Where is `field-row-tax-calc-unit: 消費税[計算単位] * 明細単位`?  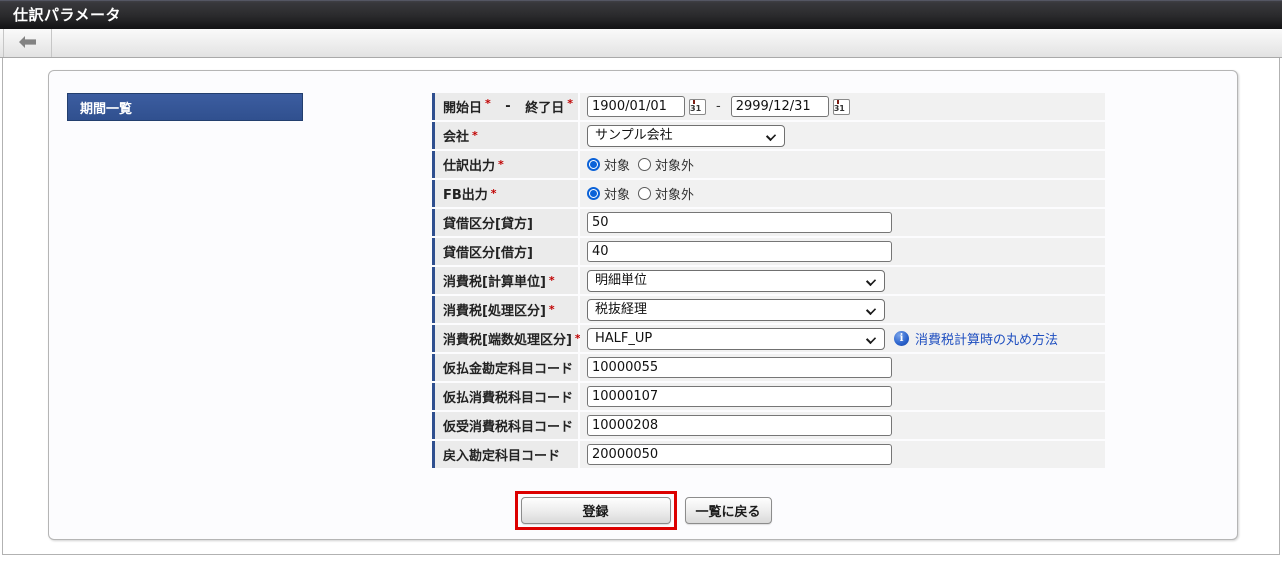 field-row-tax-calc-unit: 消費税[計算単位] * 明細単位 is located at coordinates (768, 280).